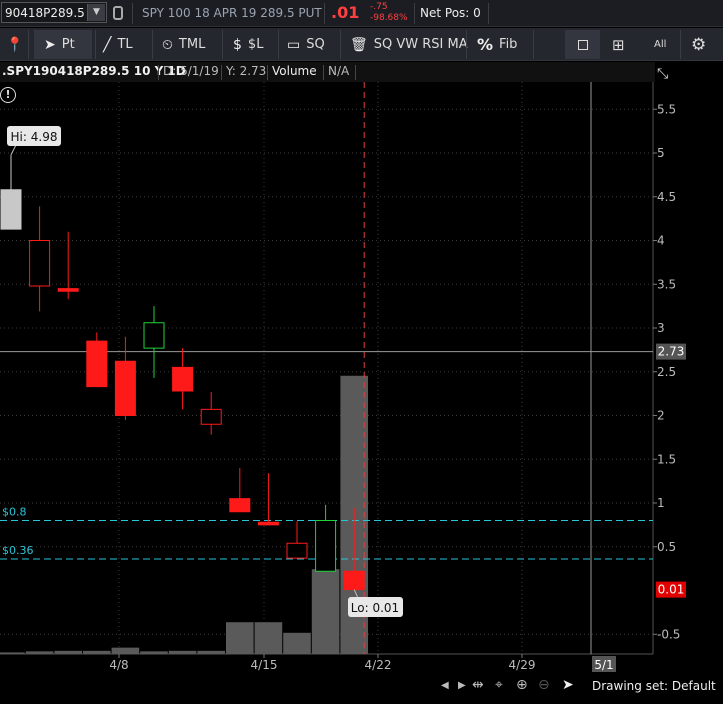  Describe the element at coordinates (522, 685) in the screenshot. I see `zoom-in-icon: ⊕` at that location.